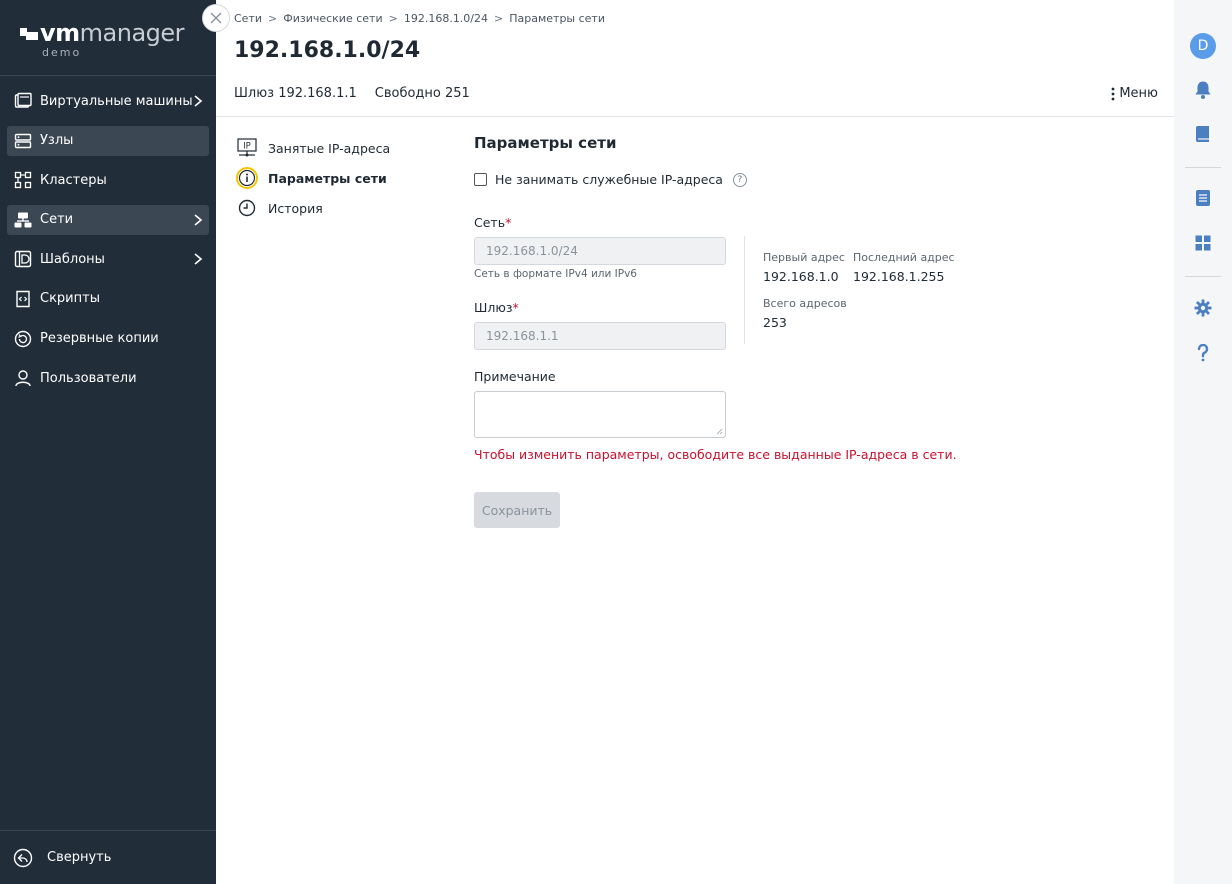  What do you see at coordinates (247, 208) in the screenshot?
I see `clock-icon` at bounding box center [247, 208].